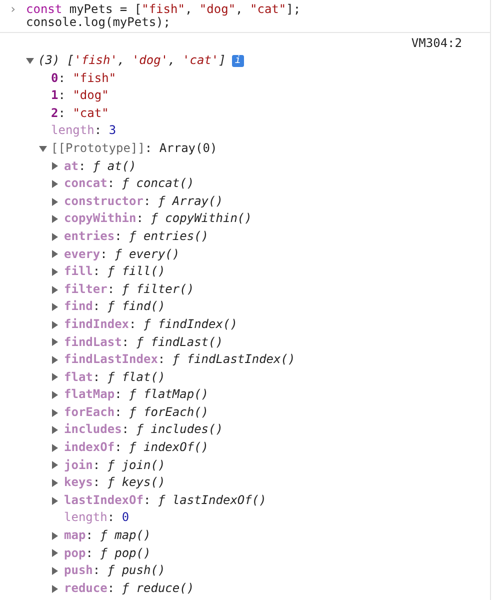  What do you see at coordinates (136, 237) in the screenshot?
I see `property-entry: entries: ƒ entries()` at bounding box center [136, 237].